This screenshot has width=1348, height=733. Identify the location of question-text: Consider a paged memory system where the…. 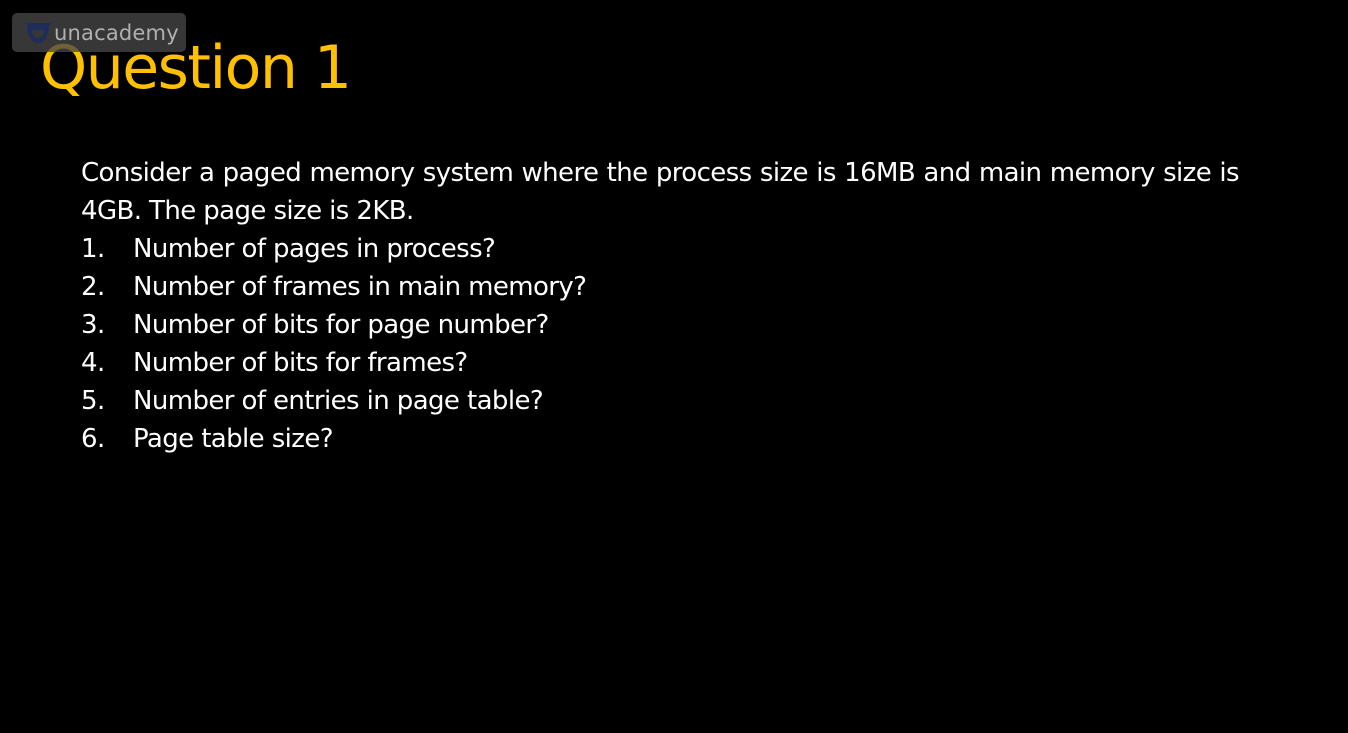
(660, 192).